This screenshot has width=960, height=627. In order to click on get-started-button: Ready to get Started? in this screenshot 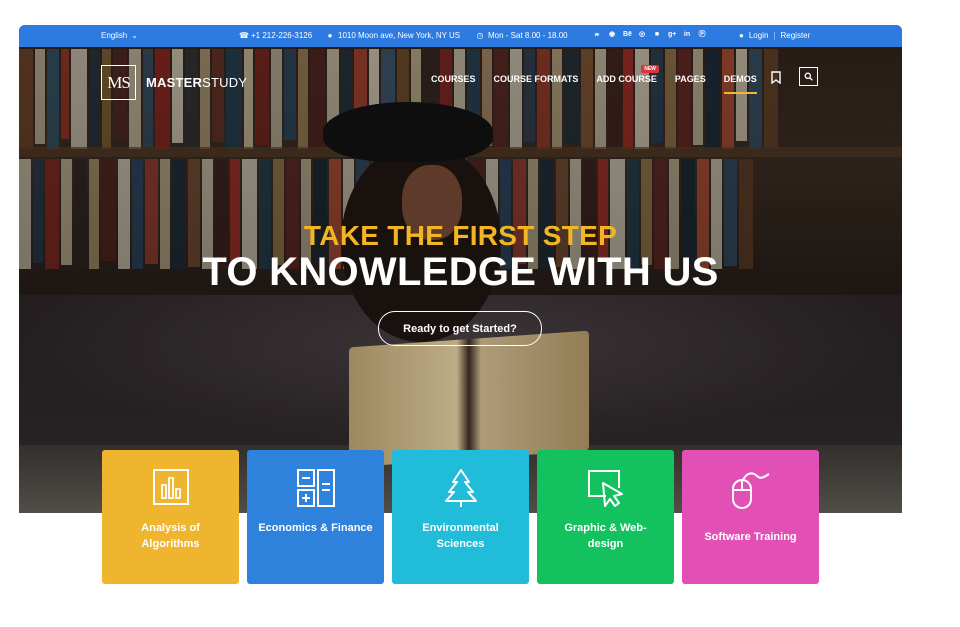, I will do `click(460, 328)`.